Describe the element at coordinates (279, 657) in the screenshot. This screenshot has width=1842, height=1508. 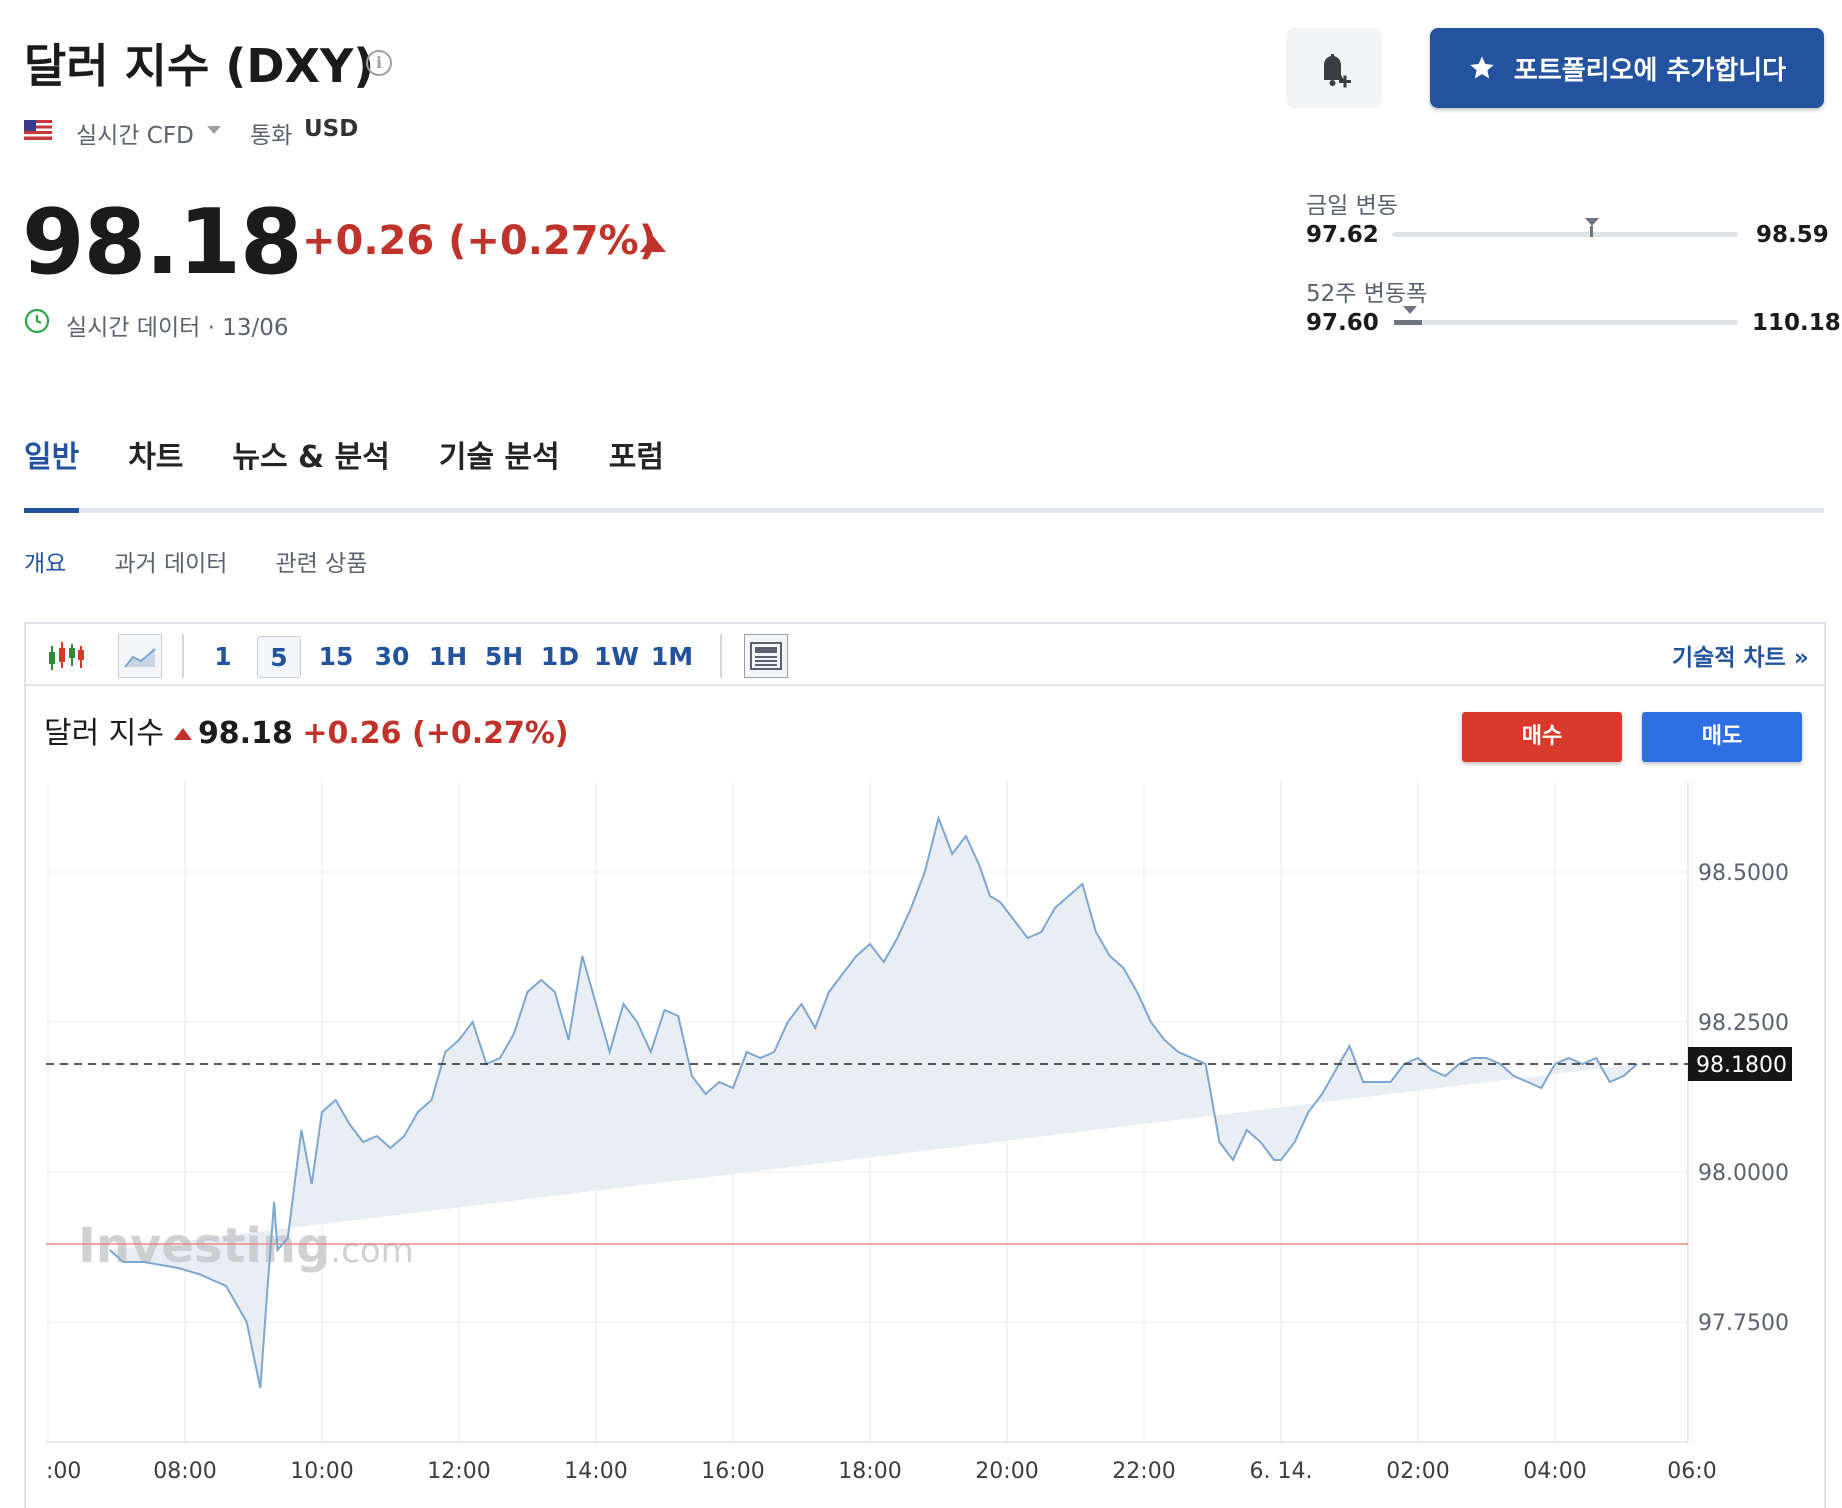
I see `interval-5: 5` at that location.